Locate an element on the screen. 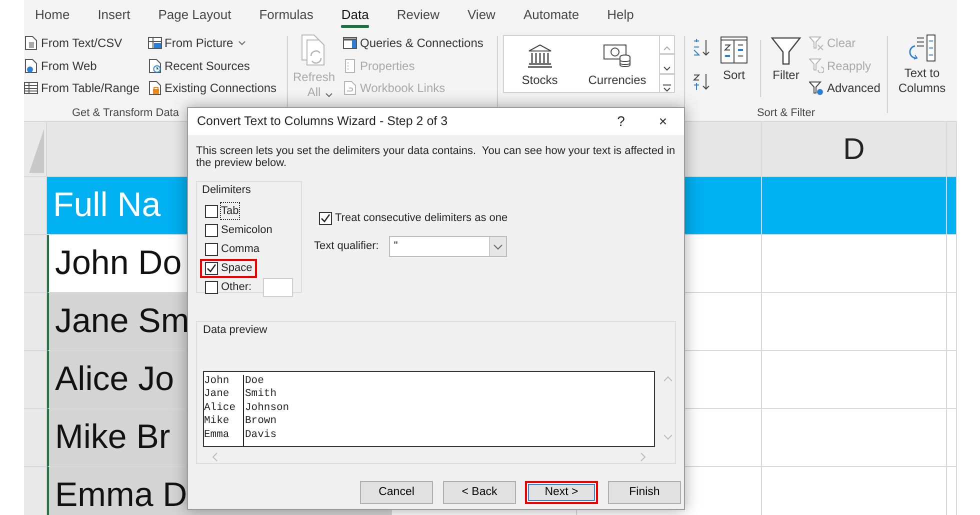 Image resolution: width=980 pixels, height=515 pixels. link-document-icon is located at coordinates (350, 88).